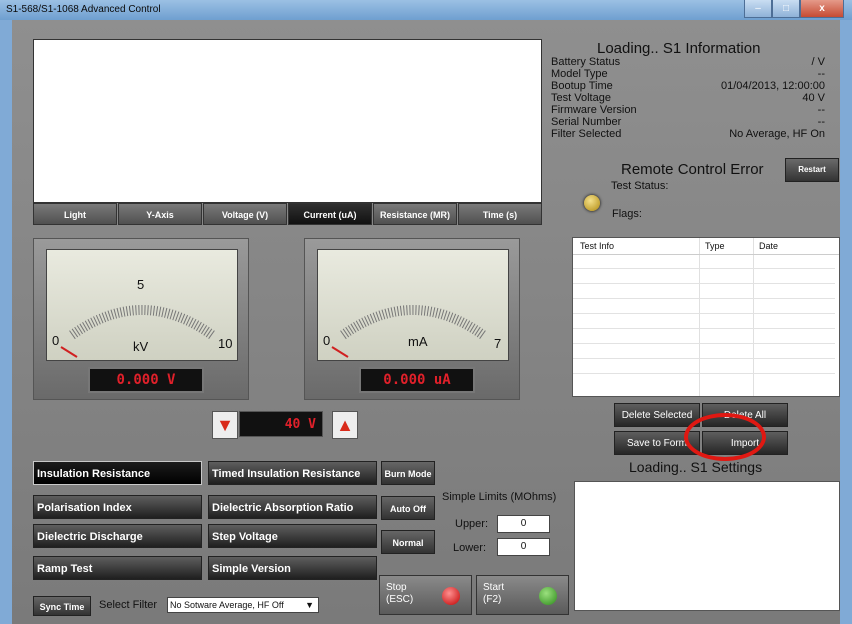 This screenshot has height=624, width=852. Describe the element at coordinates (679, 48) in the screenshot. I see `info-loading-title: Loading.. S1 Information` at that location.